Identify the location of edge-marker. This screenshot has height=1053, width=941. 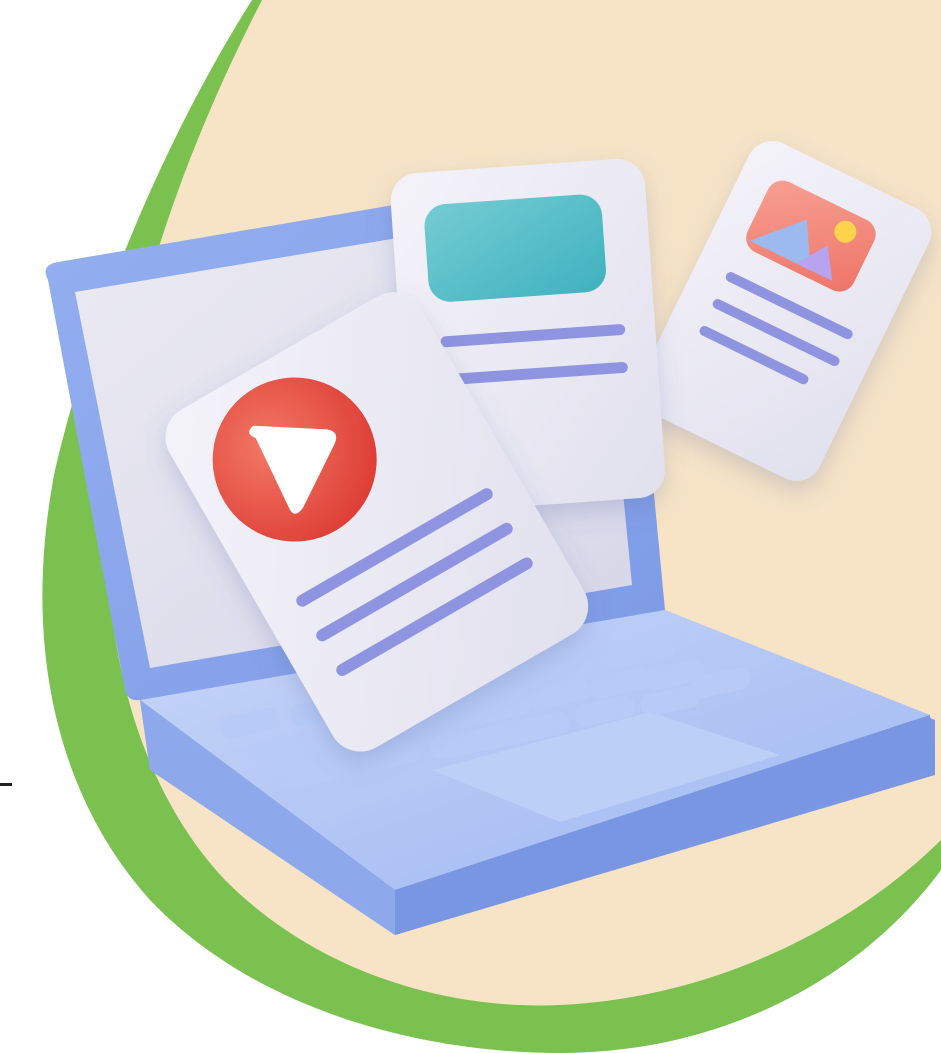
(6, 784).